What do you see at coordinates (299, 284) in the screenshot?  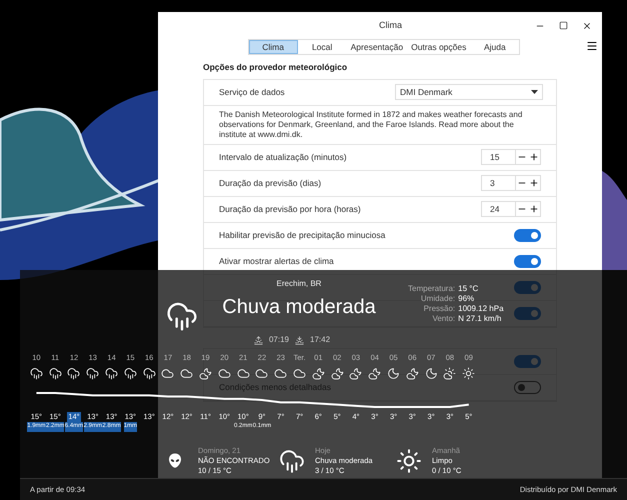 I see `location-label: Erechim, BR` at bounding box center [299, 284].